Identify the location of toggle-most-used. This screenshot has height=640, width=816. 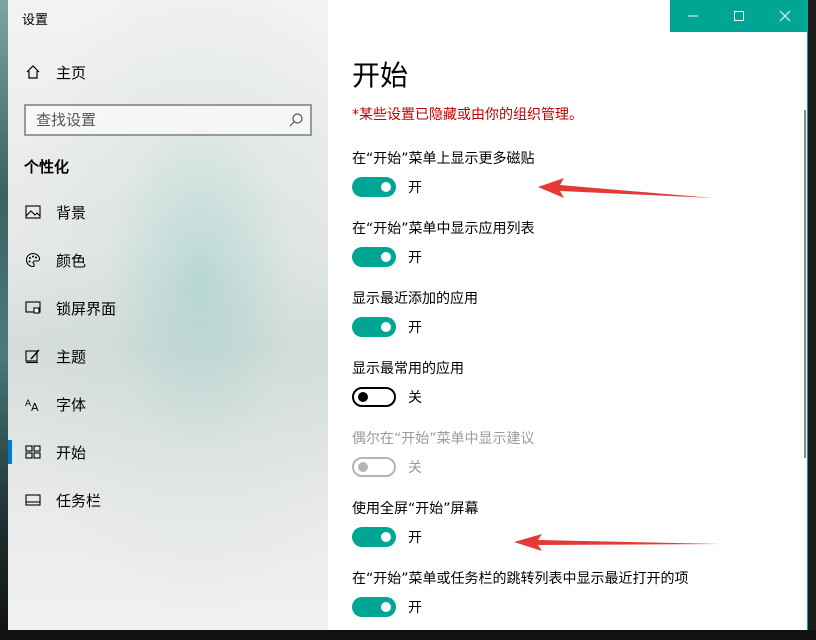
(374, 397).